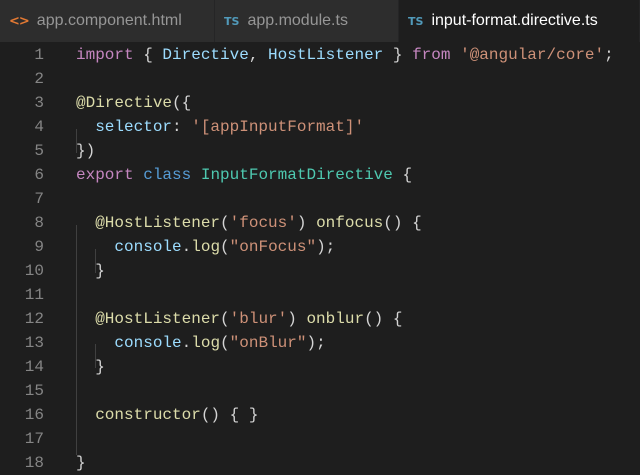  What do you see at coordinates (134, 127) in the screenshot?
I see `code-token: selector` at bounding box center [134, 127].